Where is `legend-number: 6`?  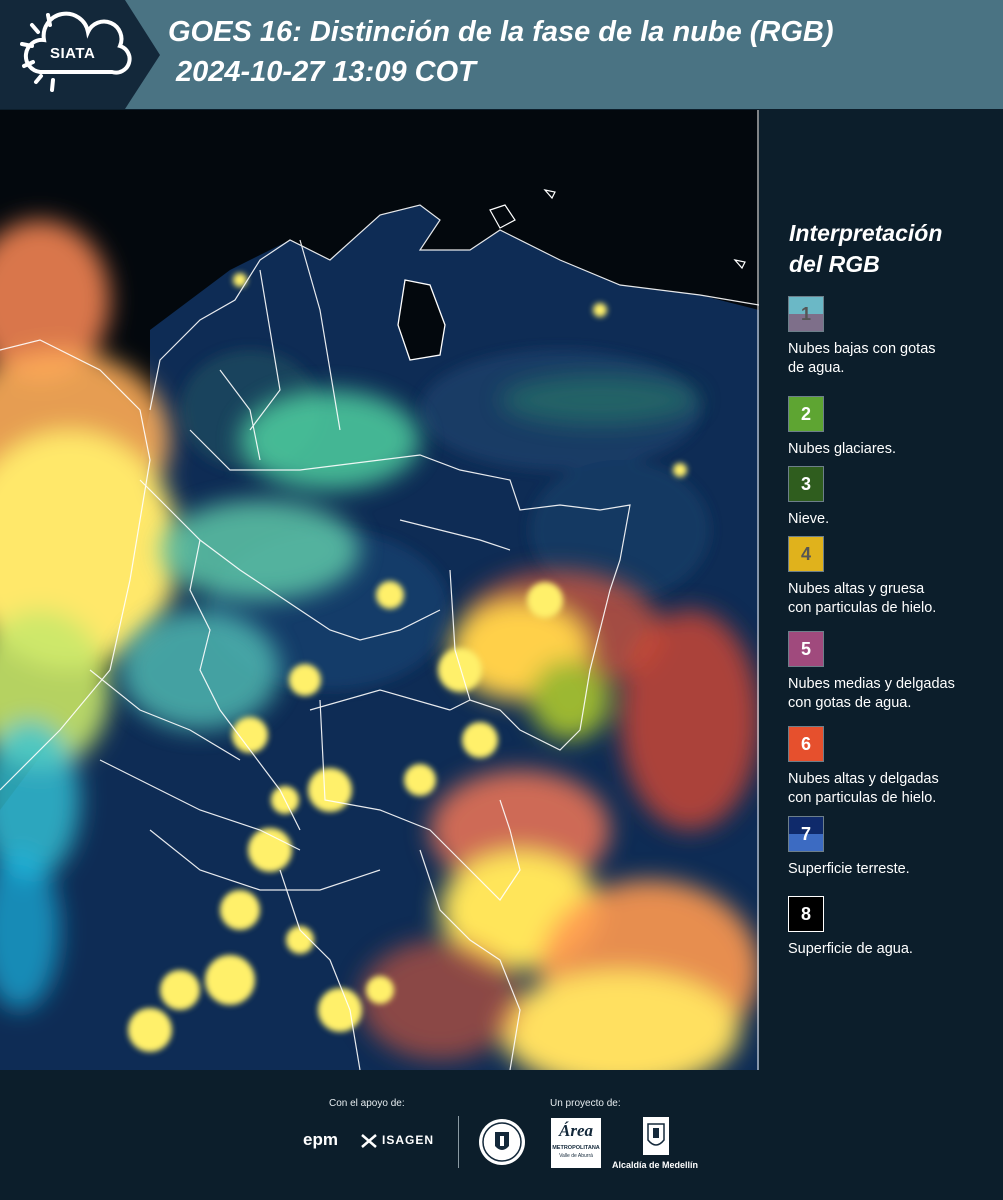
legend-number: 6 is located at coordinates (805, 743).